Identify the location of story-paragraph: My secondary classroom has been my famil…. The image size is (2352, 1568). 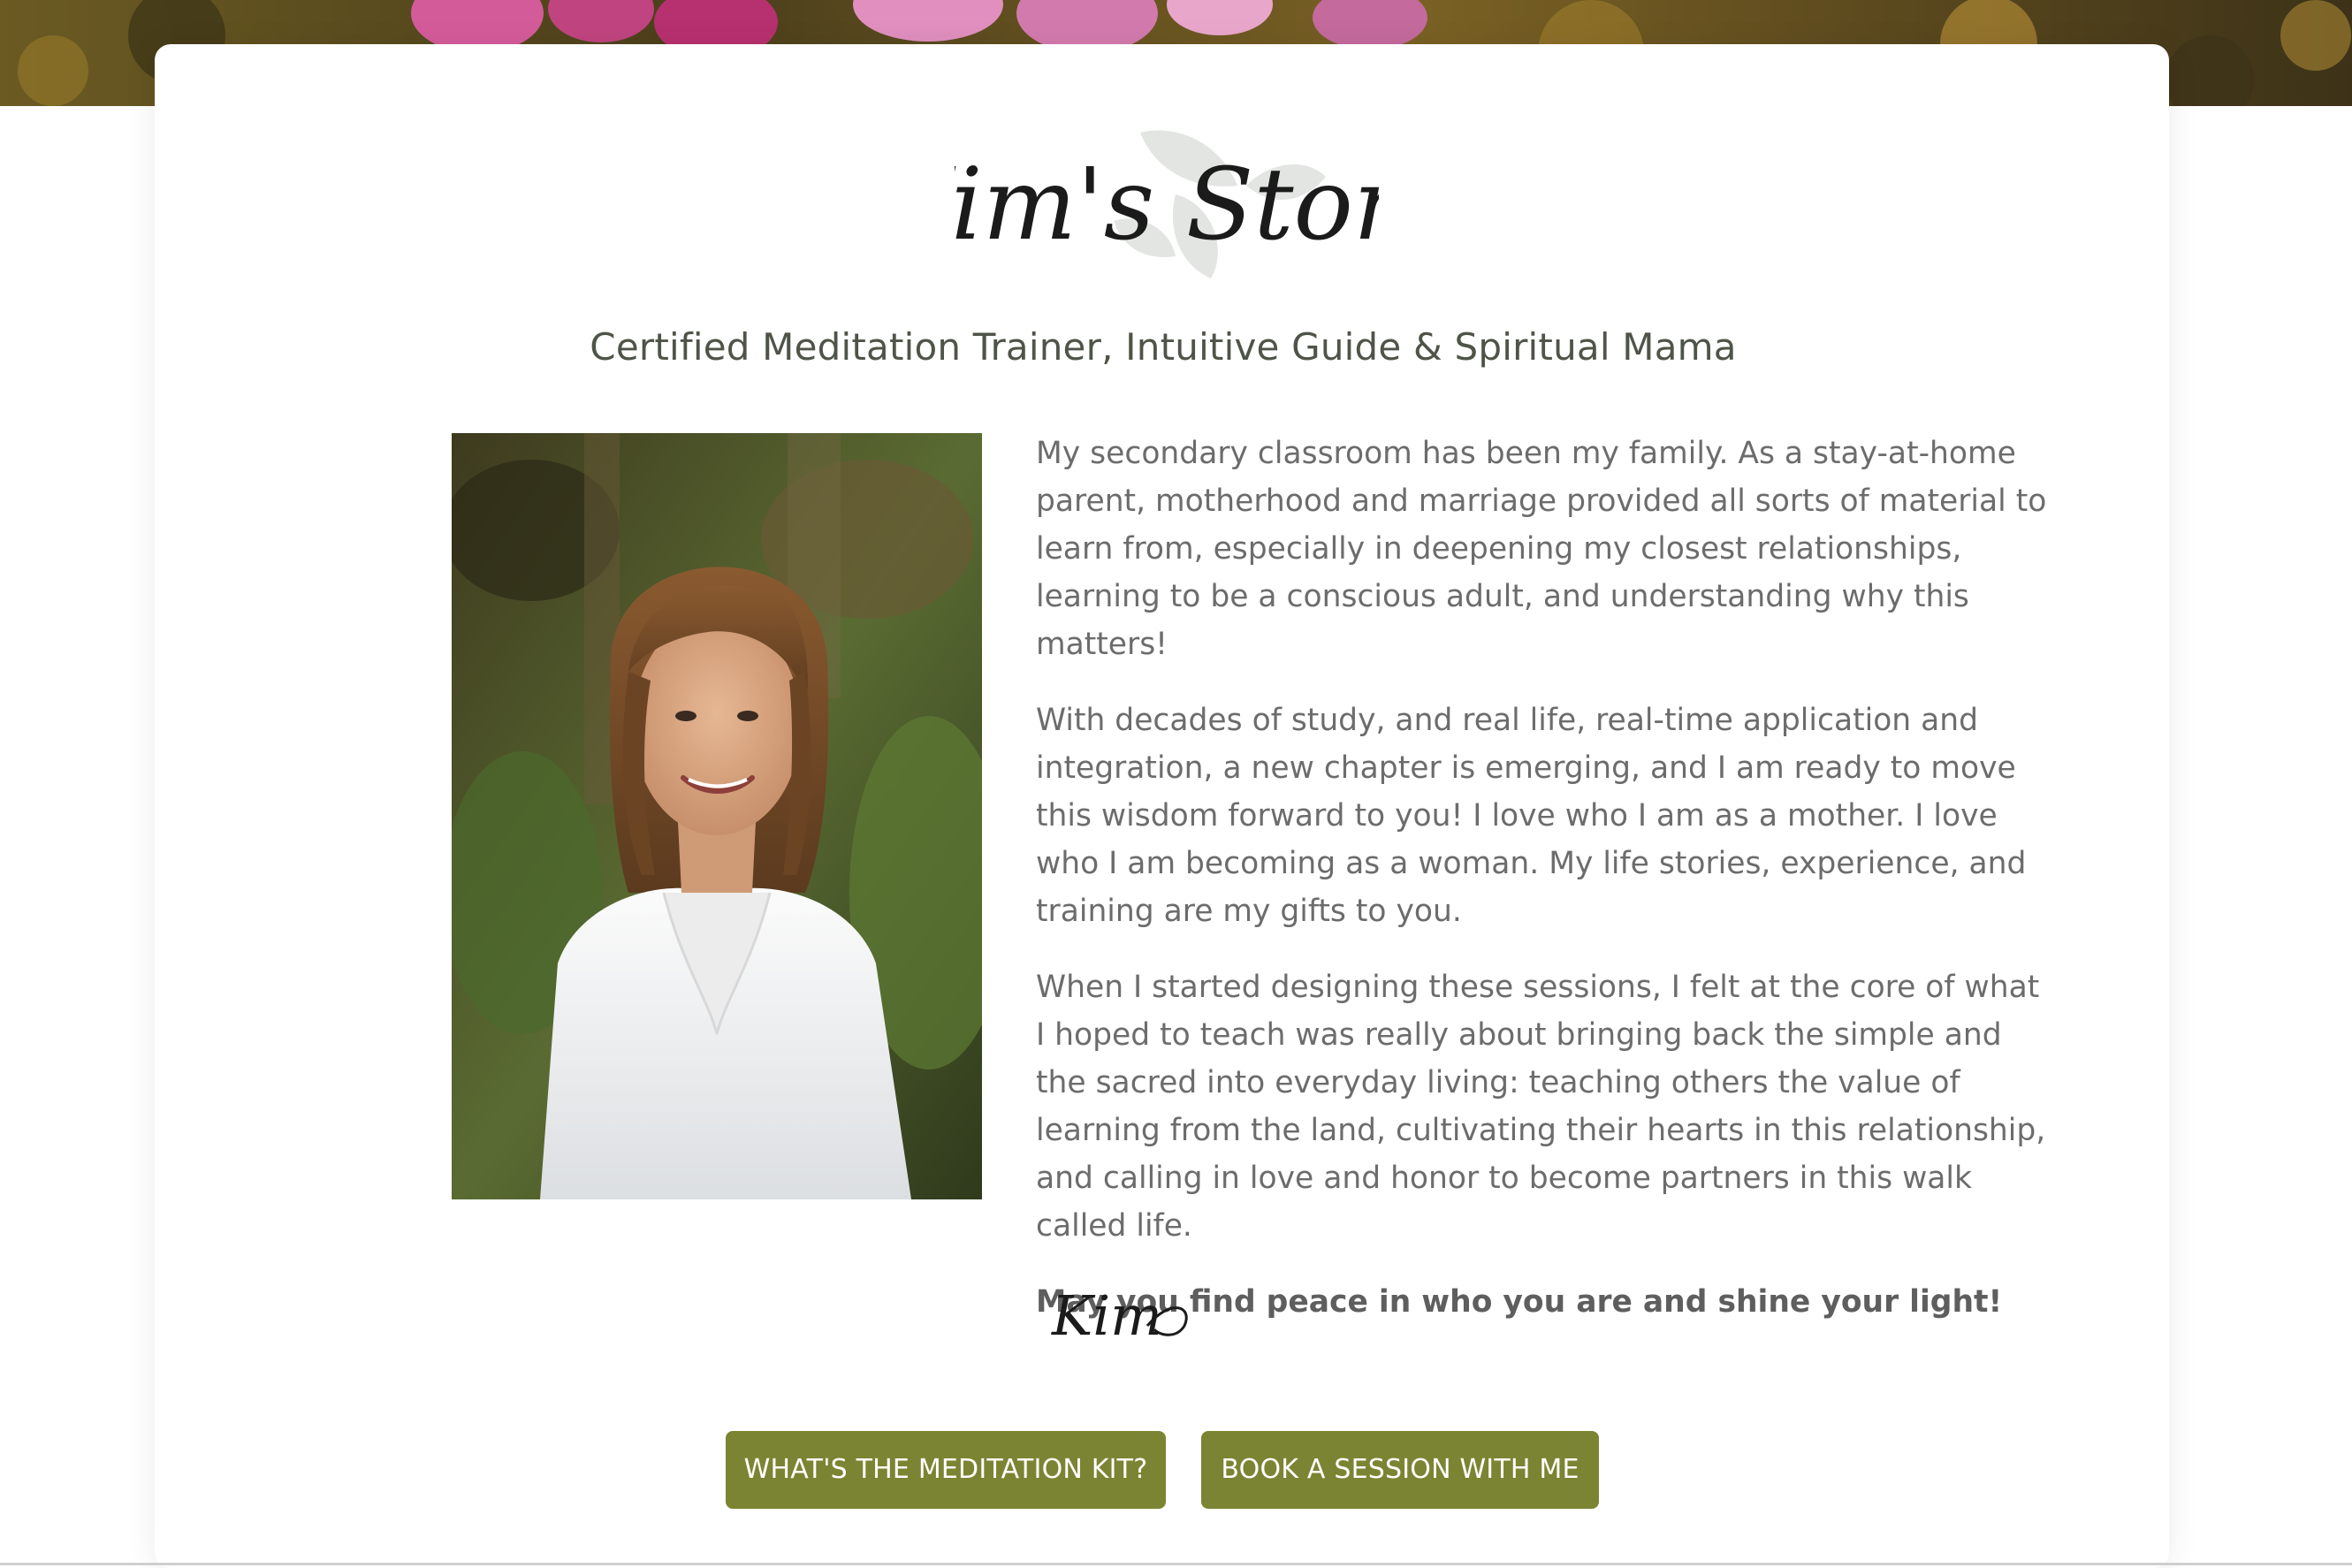
(1541, 549).